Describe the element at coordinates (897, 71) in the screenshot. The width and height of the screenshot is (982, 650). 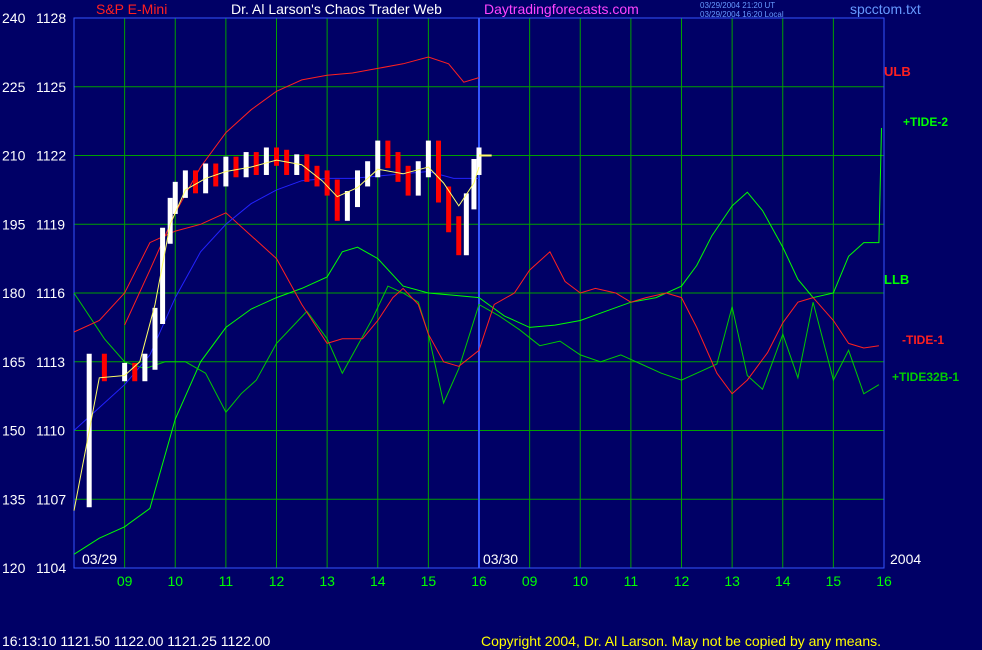
I see `label-ulb: ULB` at that location.